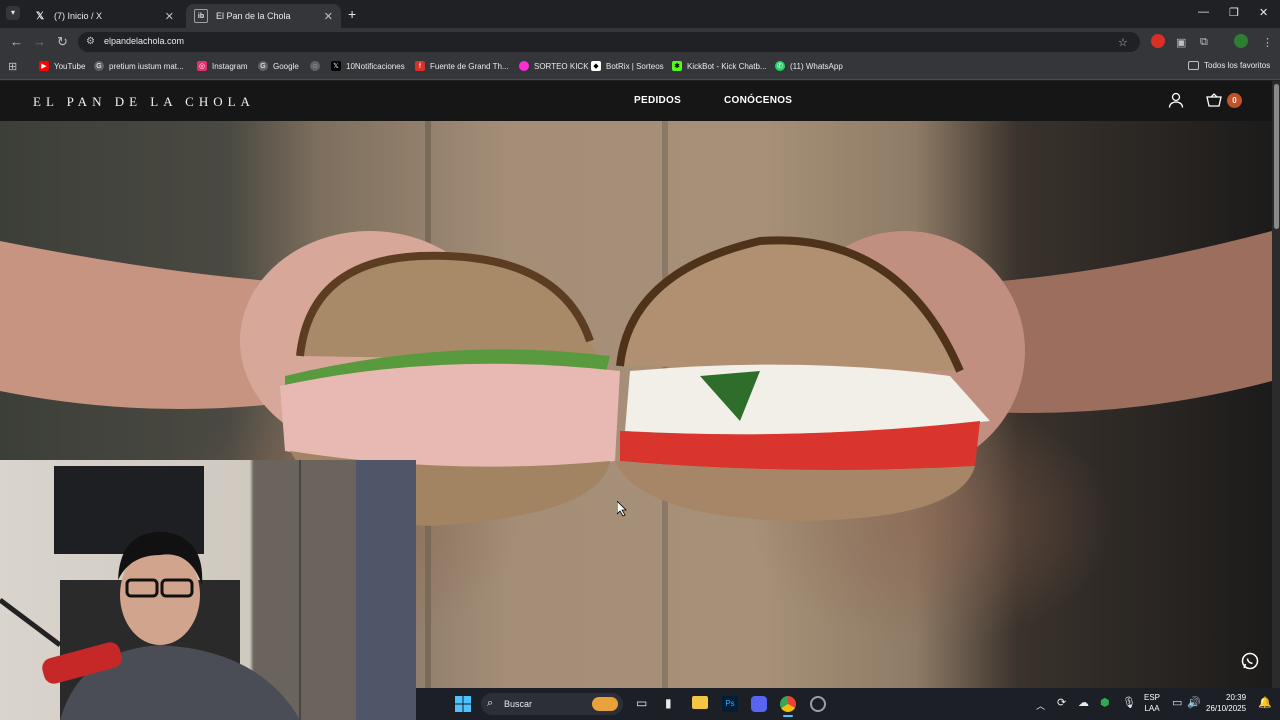 The width and height of the screenshot is (1280, 720). Describe the element at coordinates (1061, 702) in the screenshot. I see `sync-icon: ⟳` at that location.